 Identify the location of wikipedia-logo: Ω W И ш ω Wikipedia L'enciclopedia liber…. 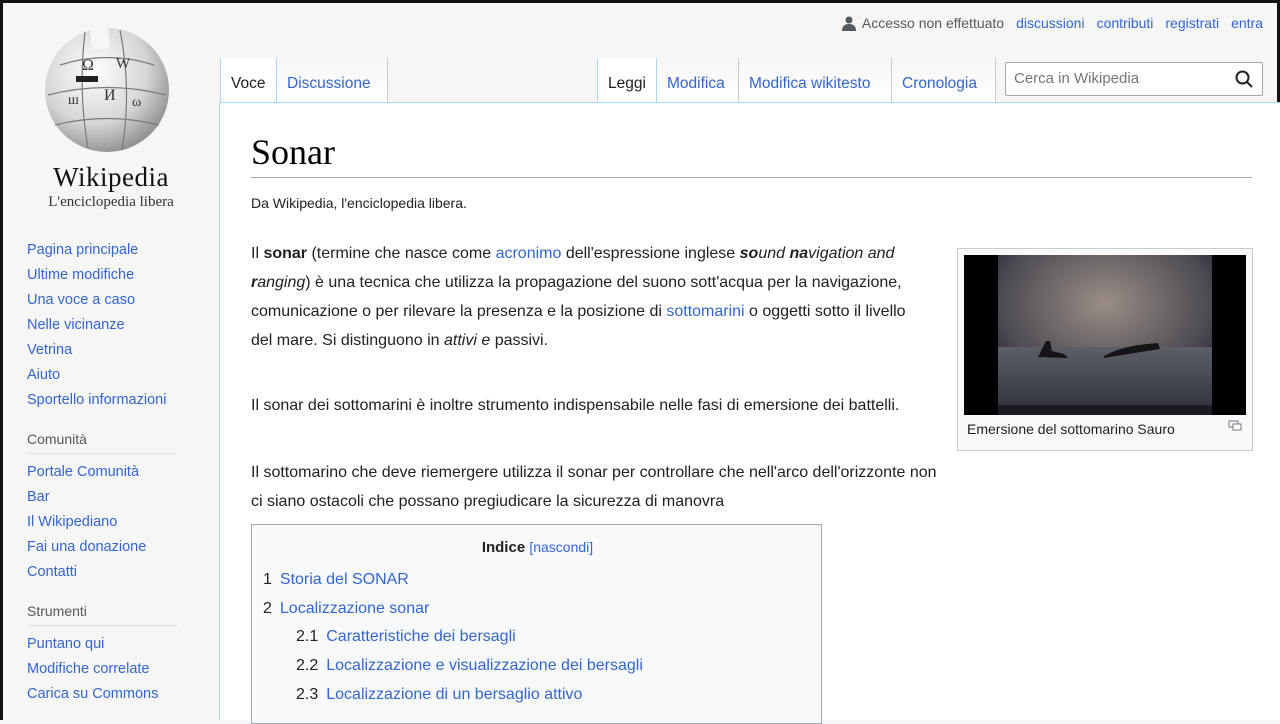
(107, 112).